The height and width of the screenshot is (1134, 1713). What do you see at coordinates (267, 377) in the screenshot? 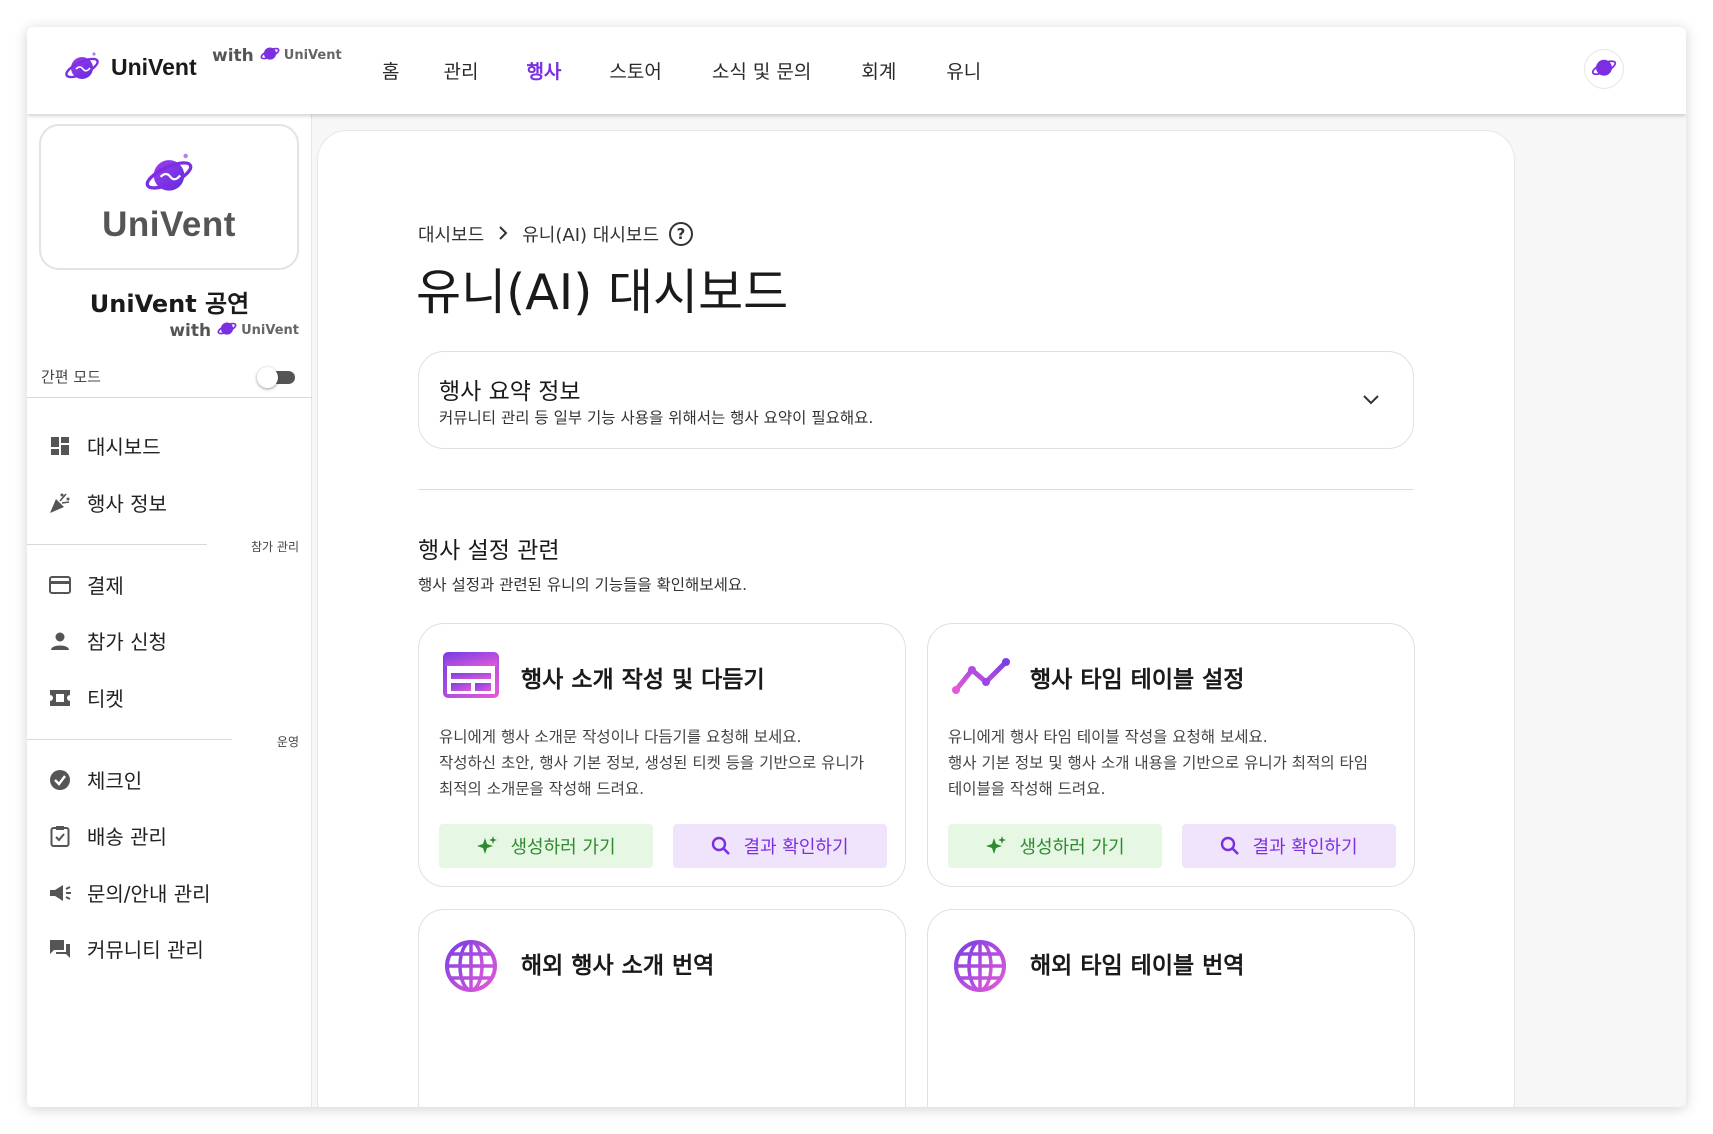
I see `toggle-knob` at bounding box center [267, 377].